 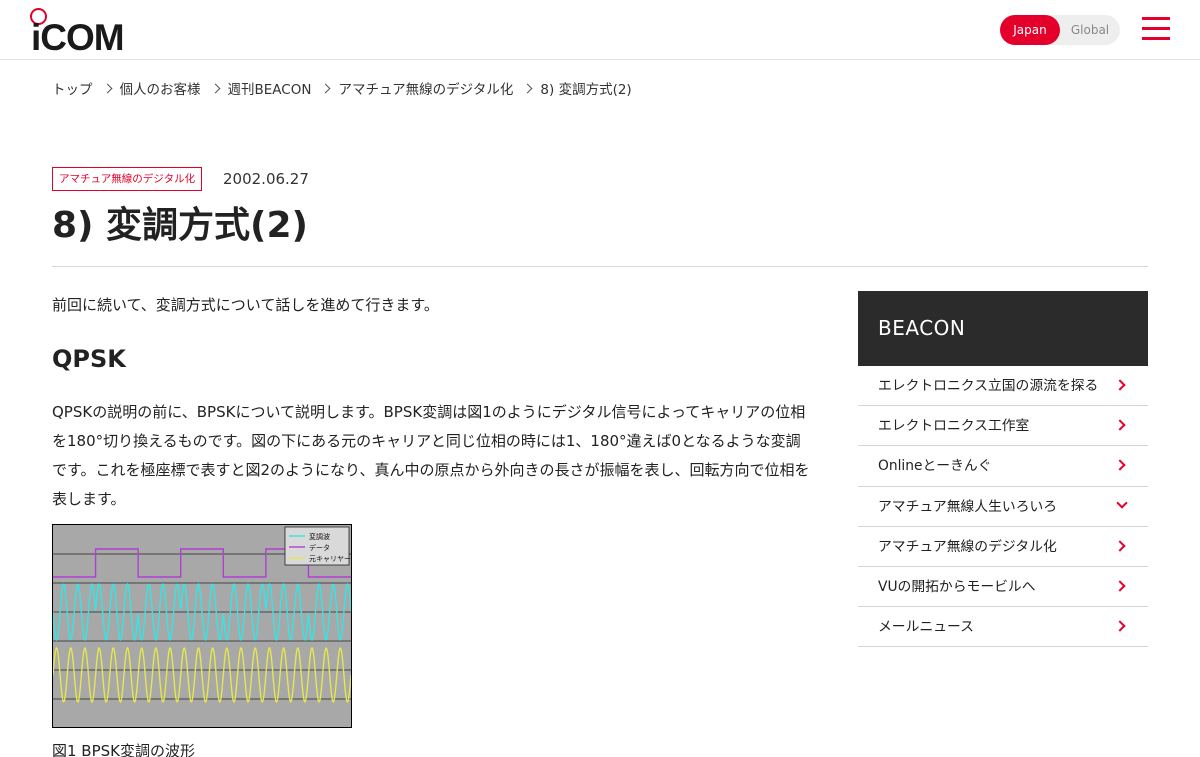 What do you see at coordinates (319, 547) in the screenshot?
I see `legend-label: データ` at bounding box center [319, 547].